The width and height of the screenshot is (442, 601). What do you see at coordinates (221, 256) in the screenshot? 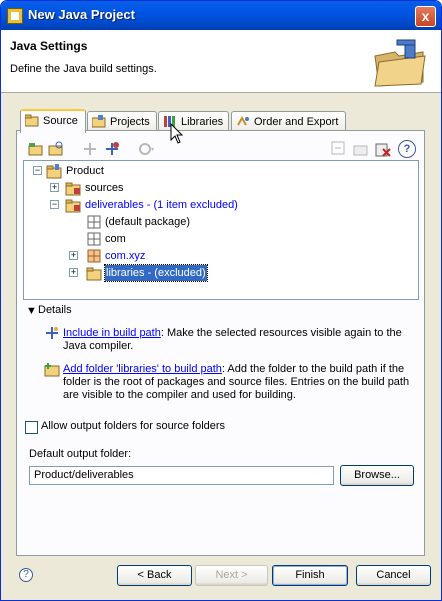
I see `tree-item-com-xyz: + com.xyz` at bounding box center [221, 256].